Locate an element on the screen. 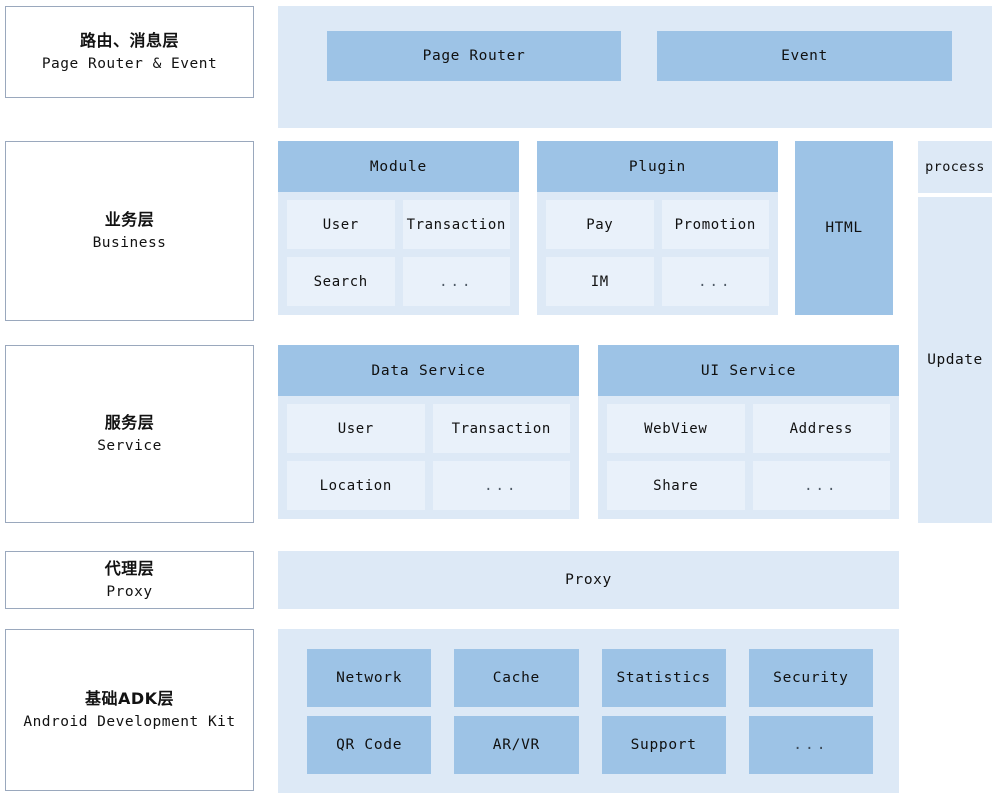 The width and height of the screenshot is (1000, 793). layer-label-adk-en: Android Development Kit is located at coordinates (129, 721).